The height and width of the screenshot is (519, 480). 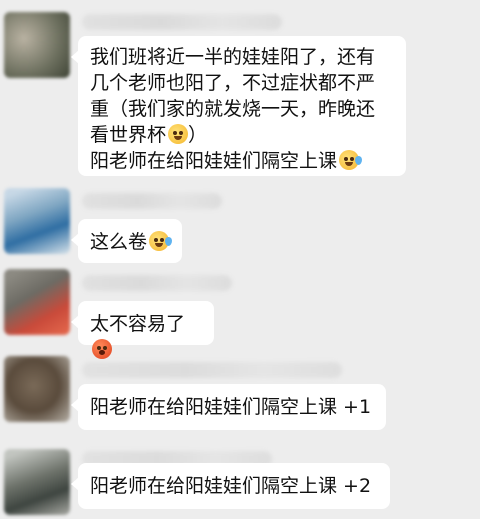 What do you see at coordinates (233, 83) in the screenshot?
I see `message-text: 几个老师也阳了，不过症状都不严` at bounding box center [233, 83].